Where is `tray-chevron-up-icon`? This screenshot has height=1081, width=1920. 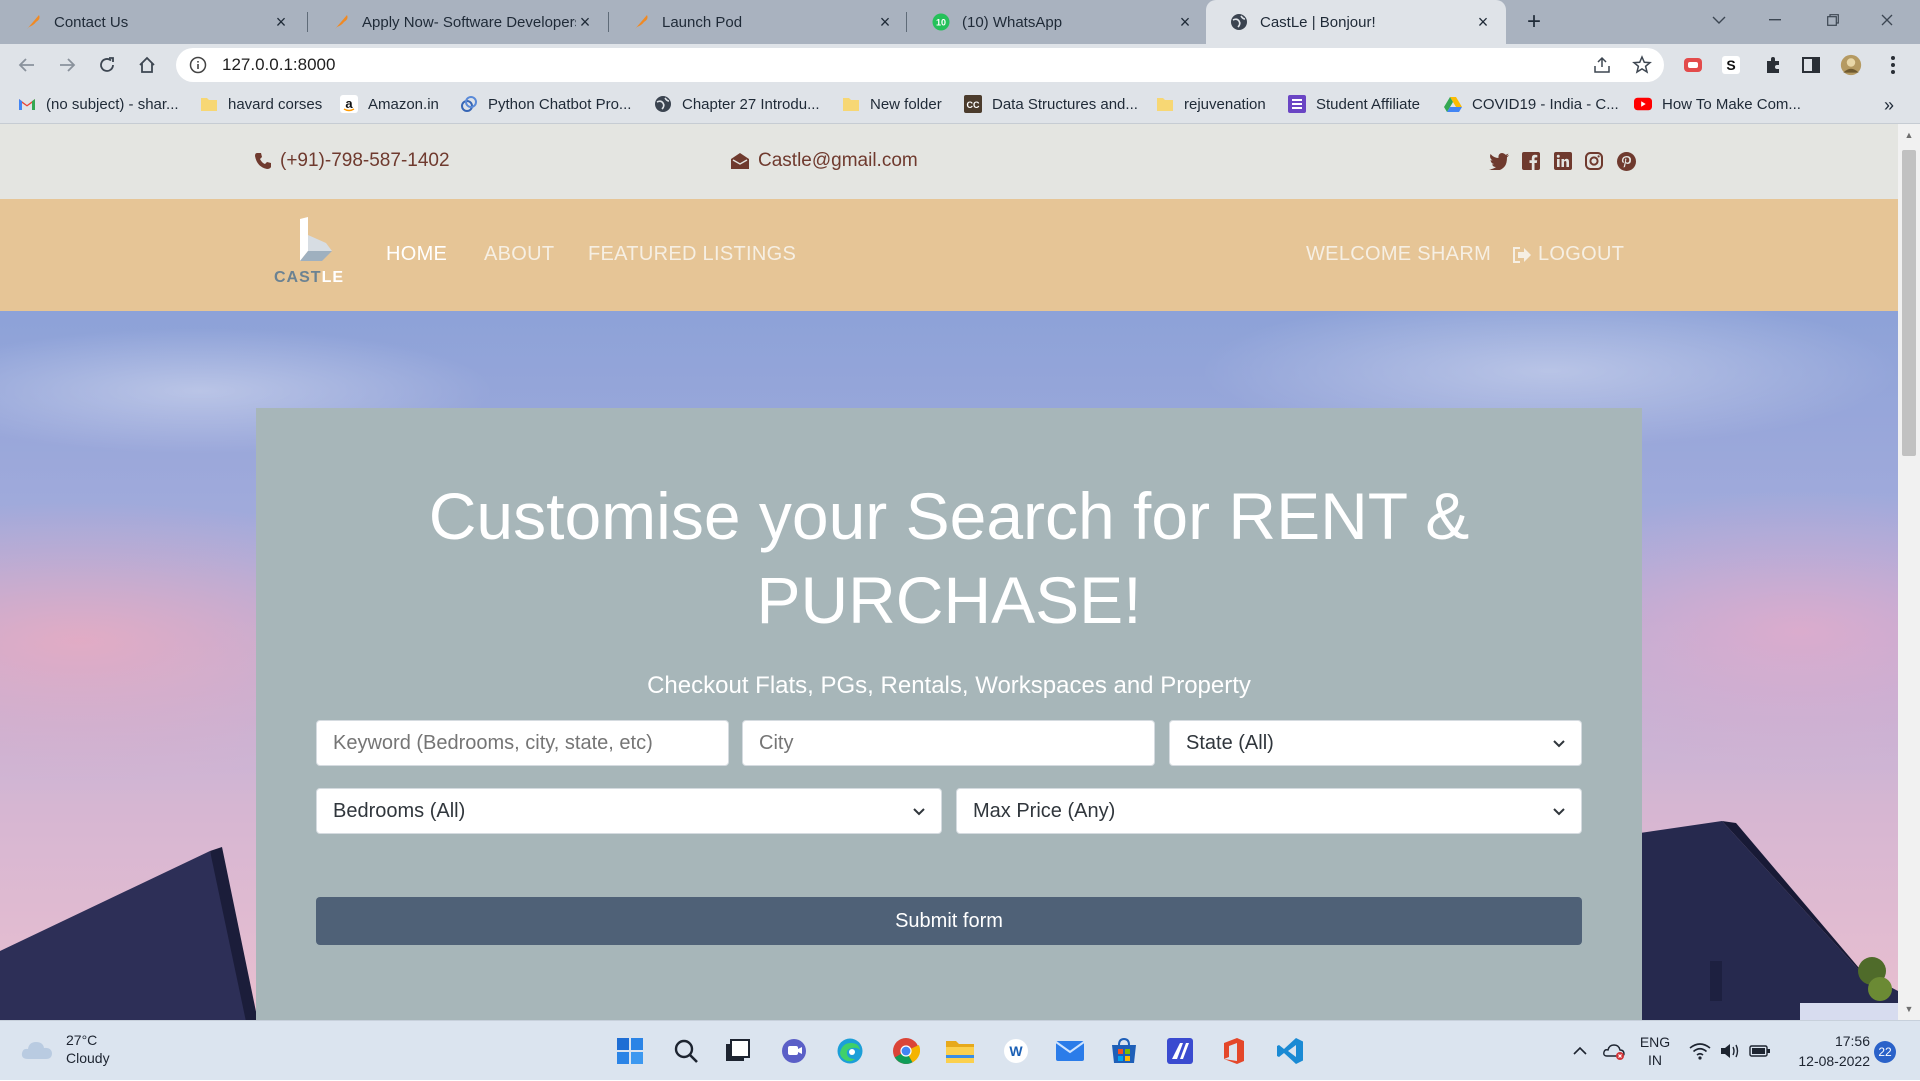 tray-chevron-up-icon is located at coordinates (1580, 1051).